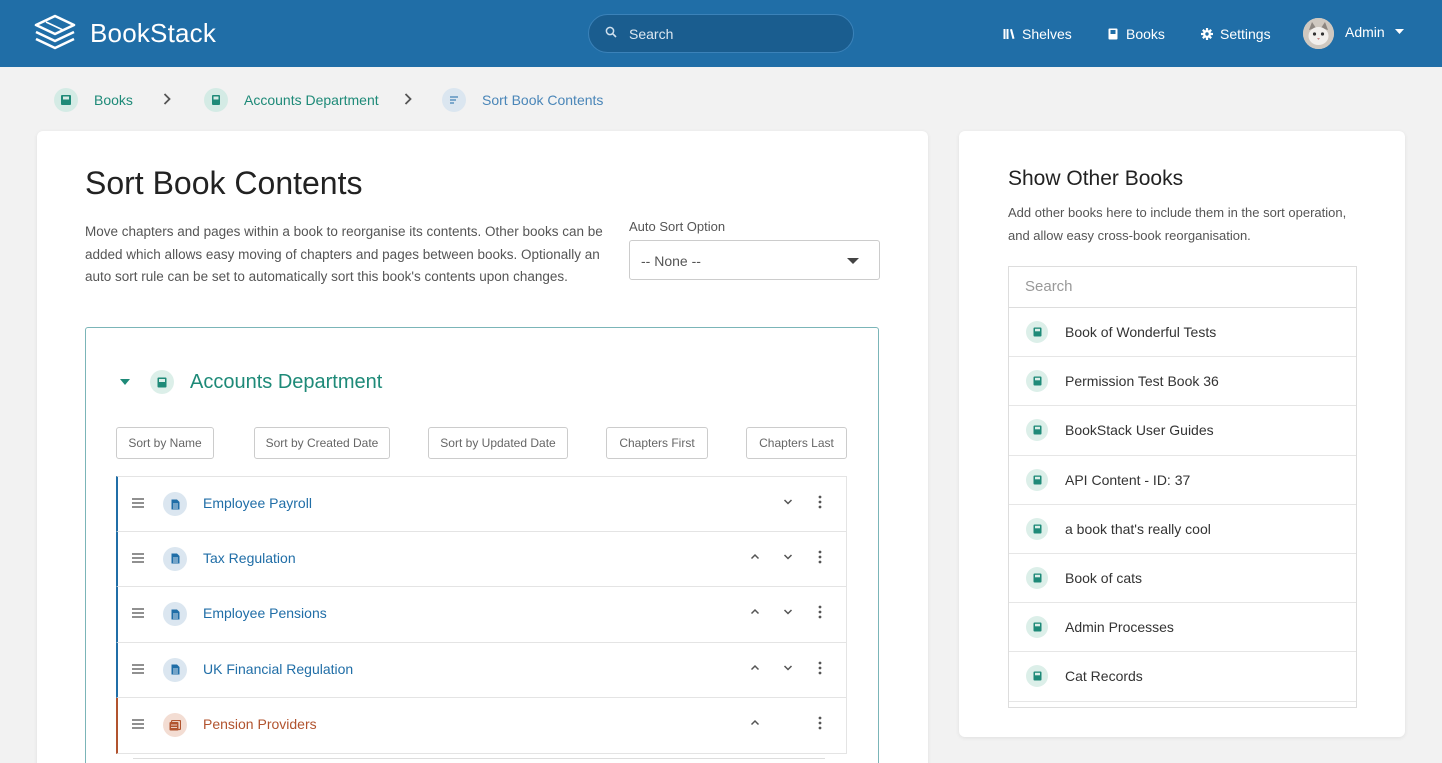 This screenshot has width=1442, height=763. I want to click on other-book-label: BookStack User Guides, so click(1139, 430).